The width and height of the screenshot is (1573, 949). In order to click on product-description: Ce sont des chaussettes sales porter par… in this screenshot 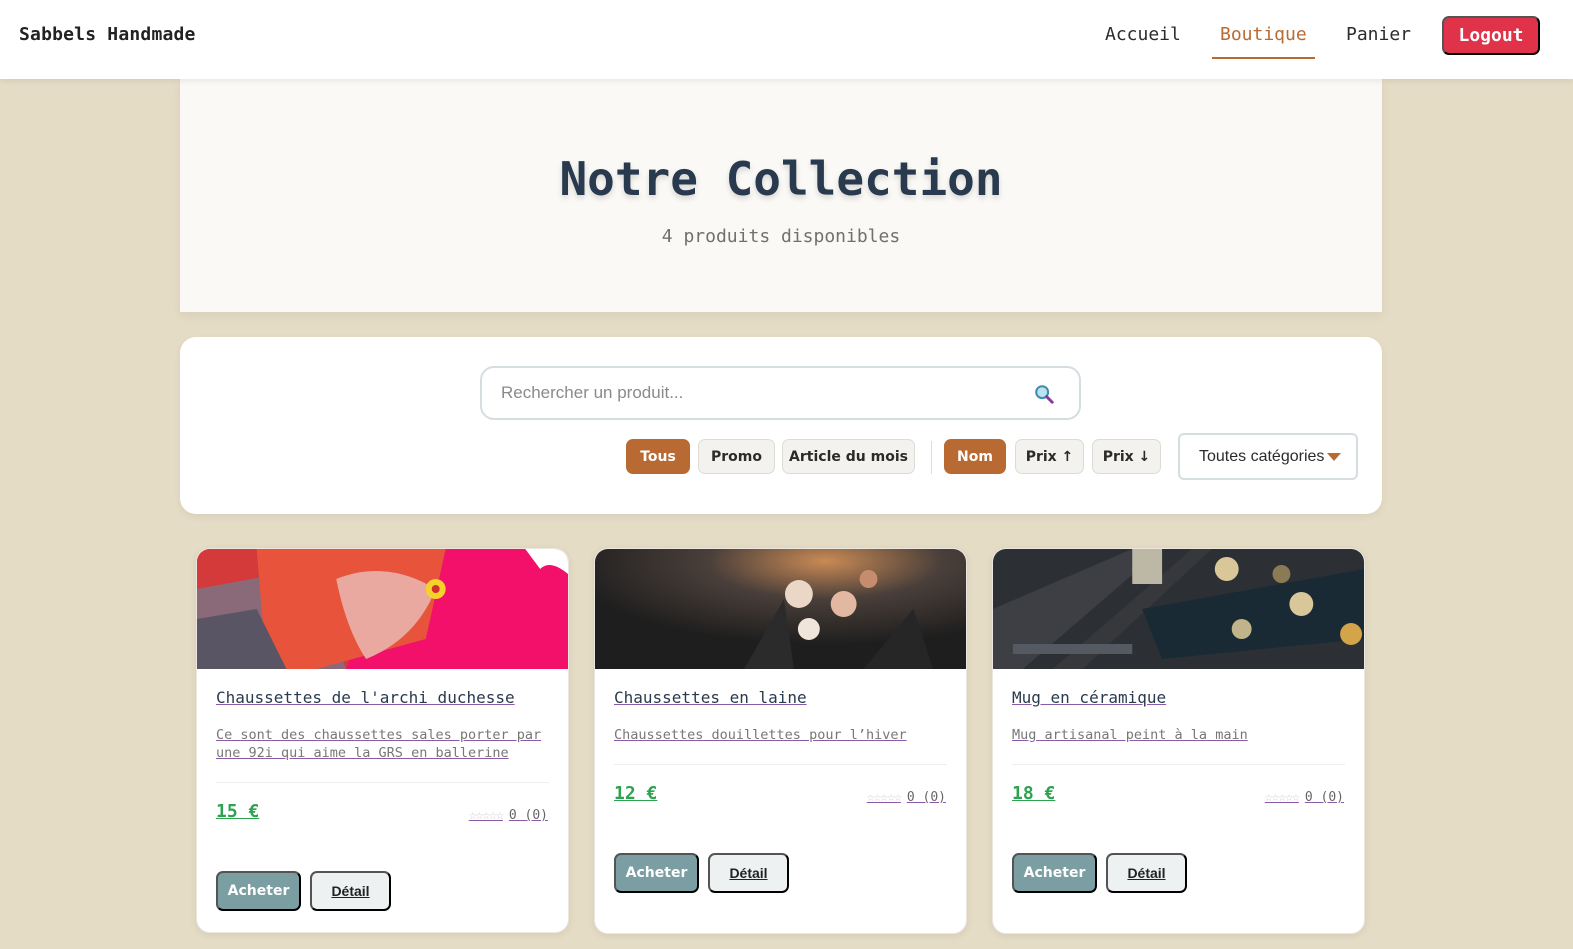, I will do `click(383, 744)`.